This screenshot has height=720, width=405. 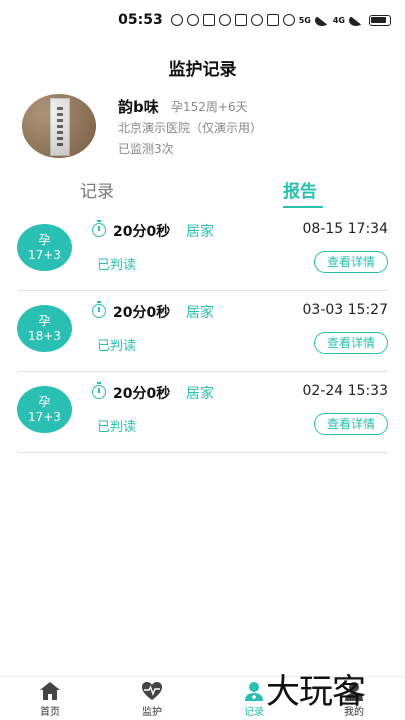 What do you see at coordinates (44, 328) in the screenshot?
I see `pregnancy-week-badge: 孕 18+3` at bounding box center [44, 328].